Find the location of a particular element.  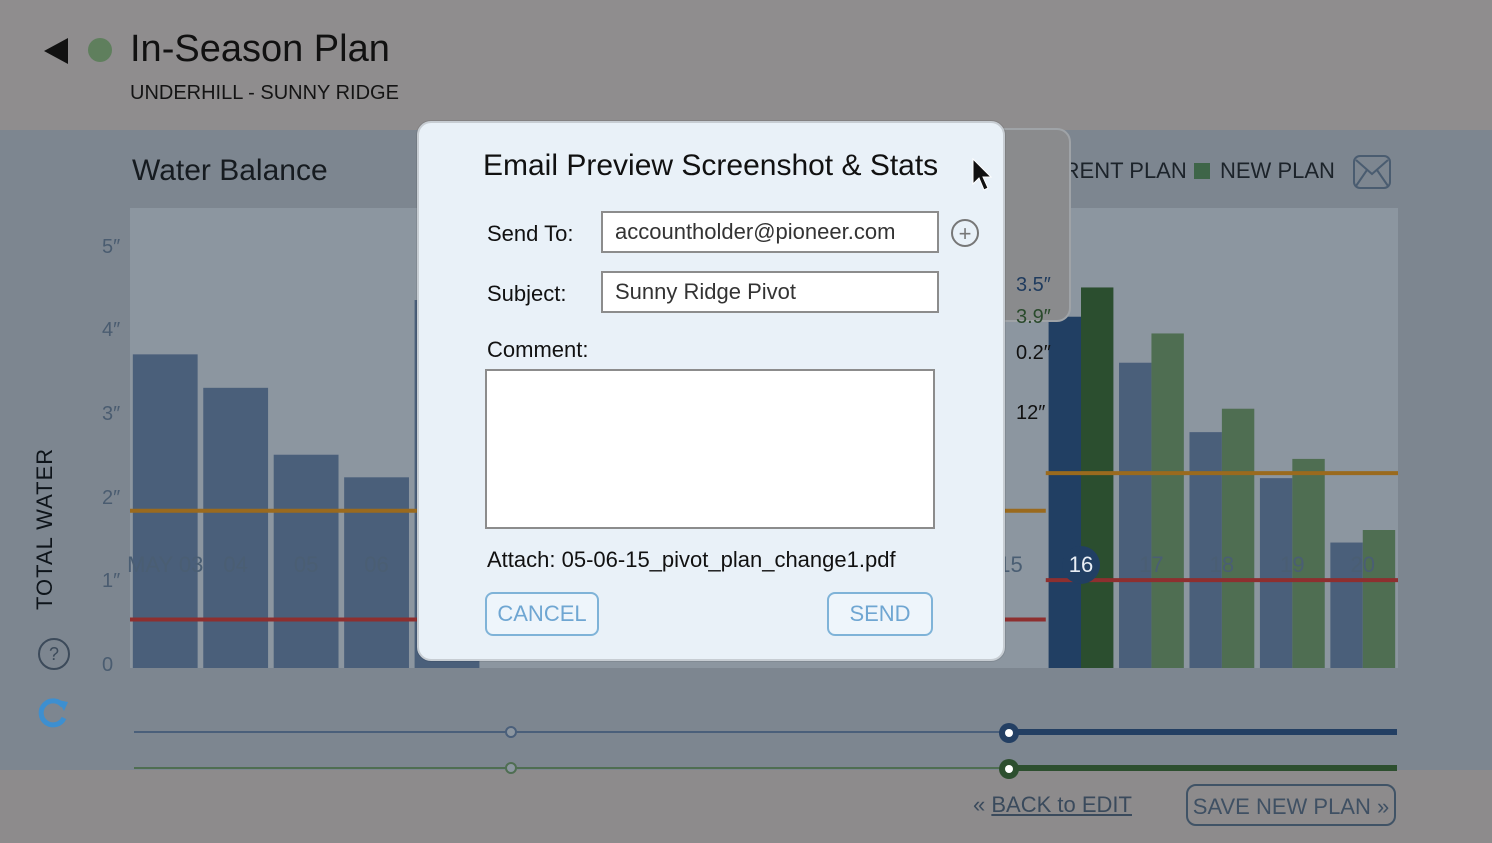

mail-icon is located at coordinates (1372, 172).